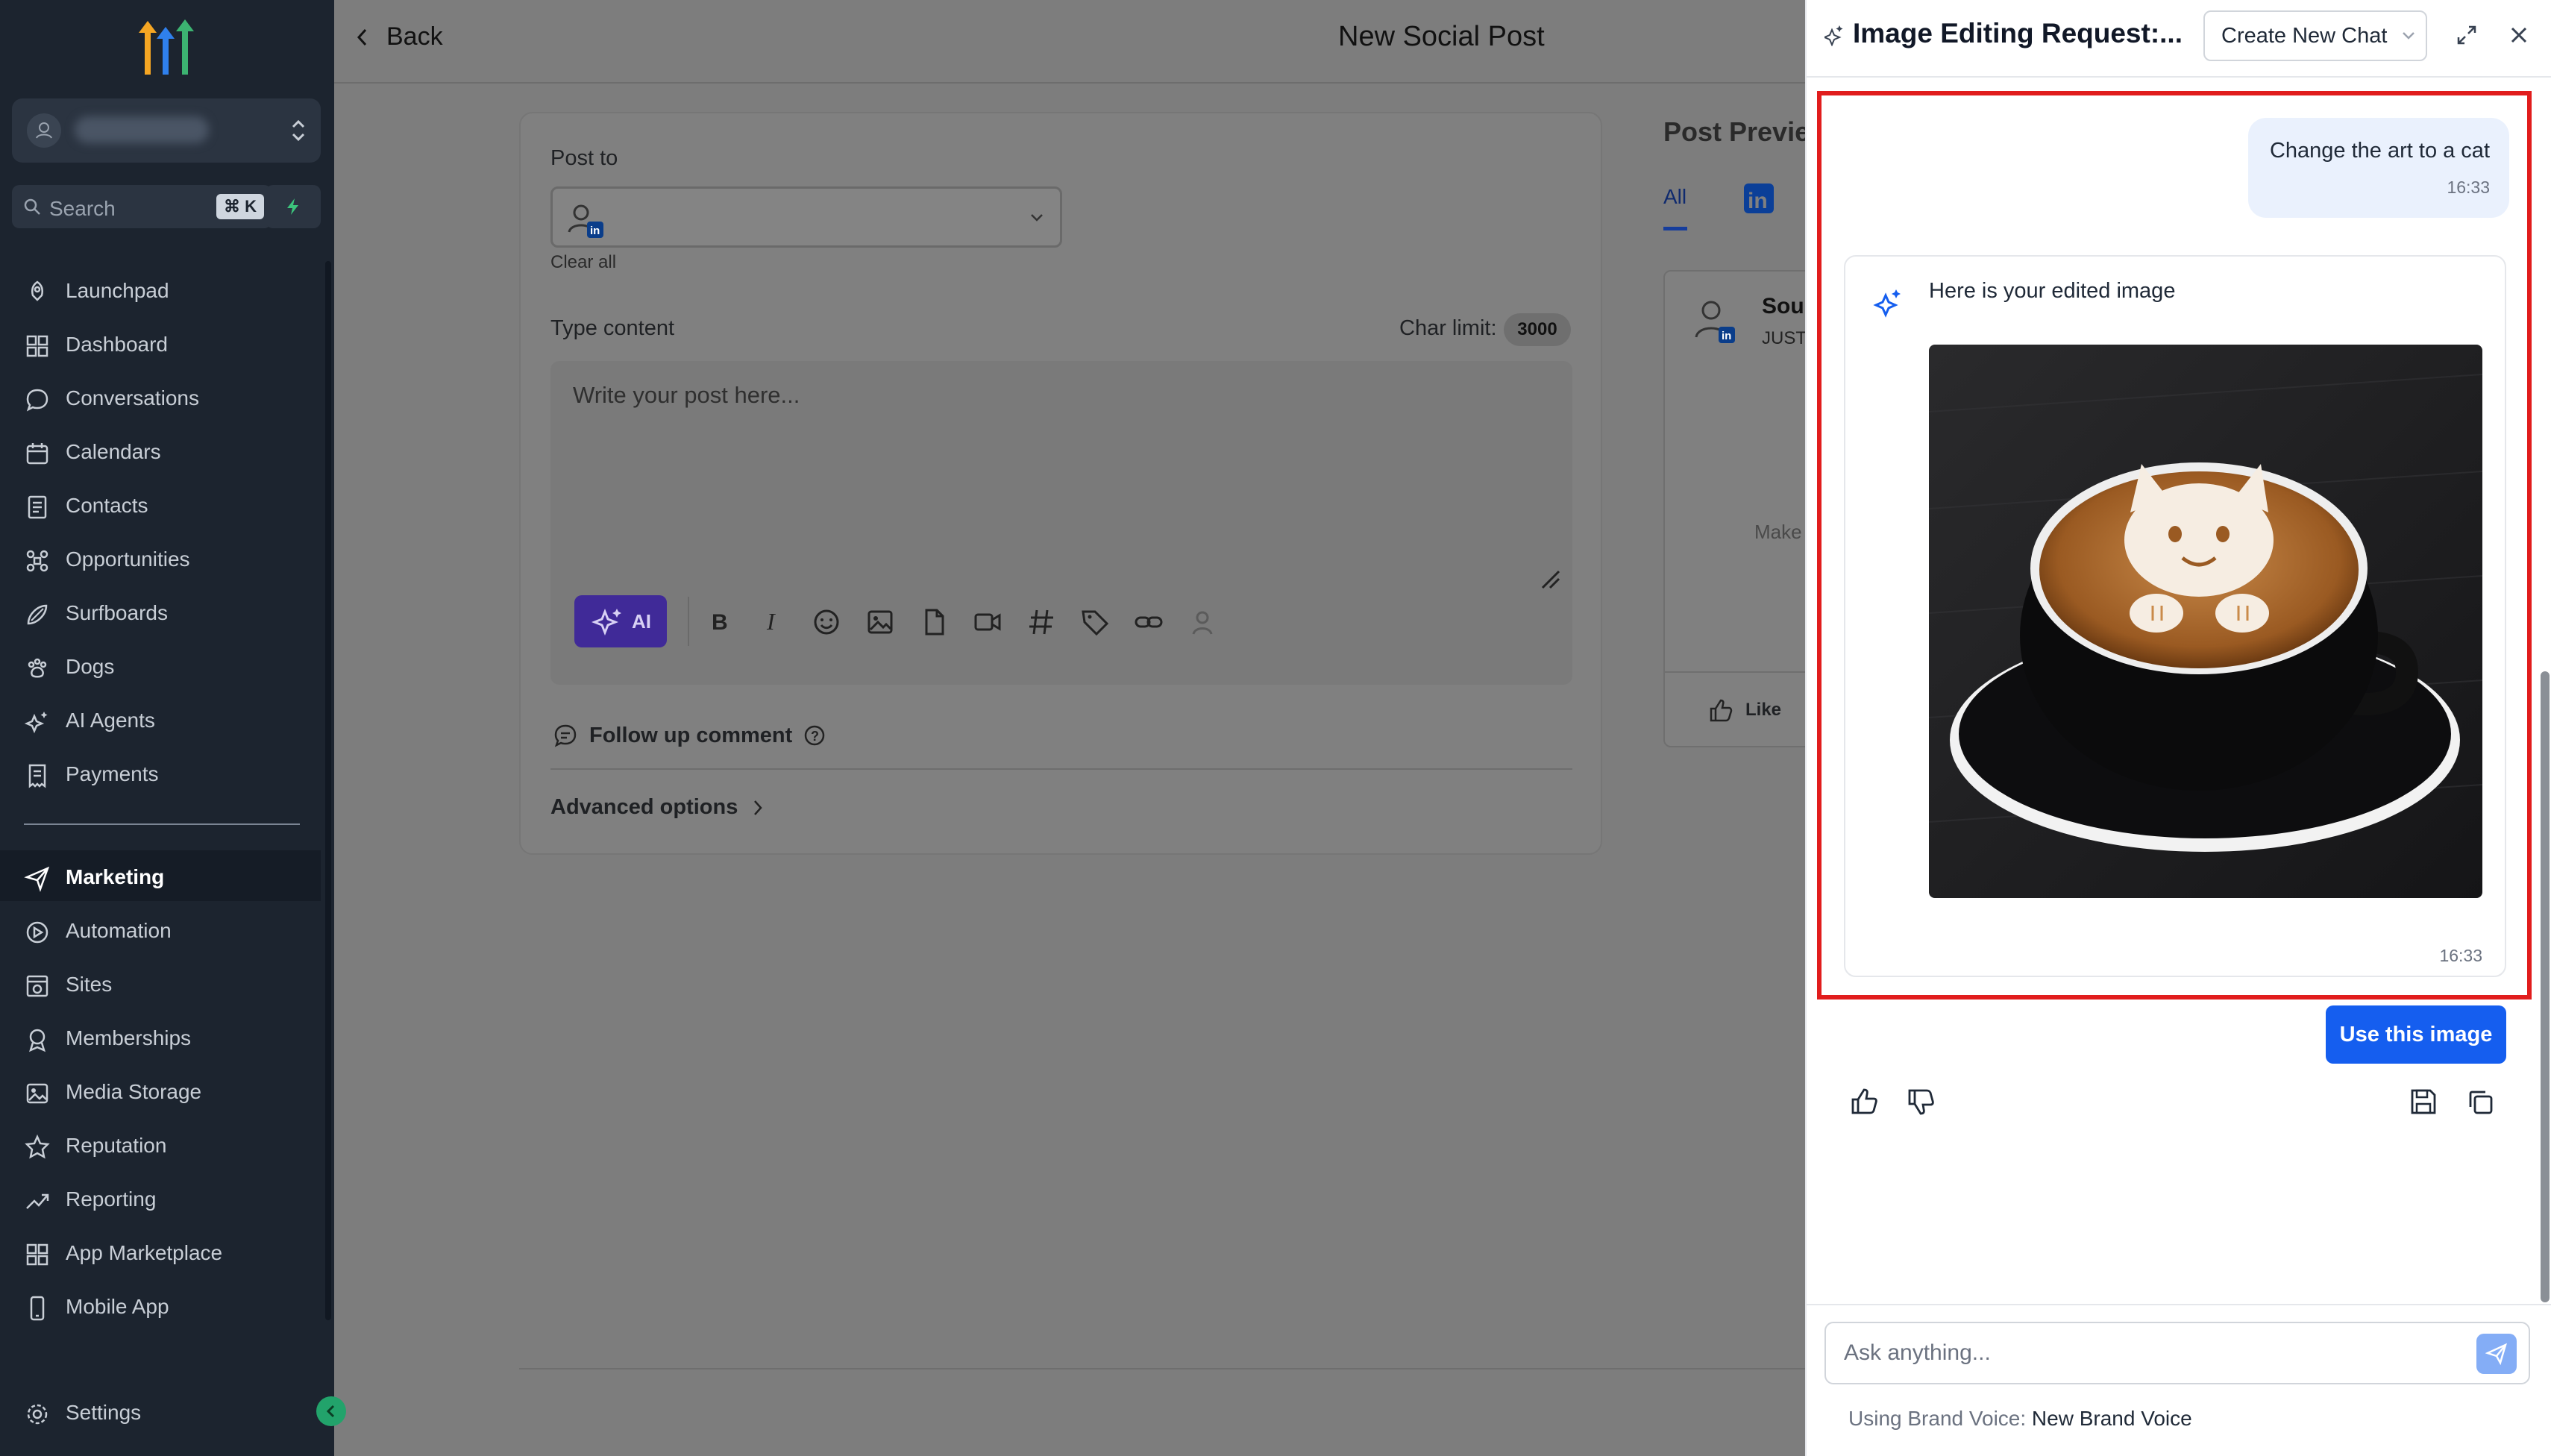  I want to click on sidebar-item-reputation: Reputation, so click(160, 1144).